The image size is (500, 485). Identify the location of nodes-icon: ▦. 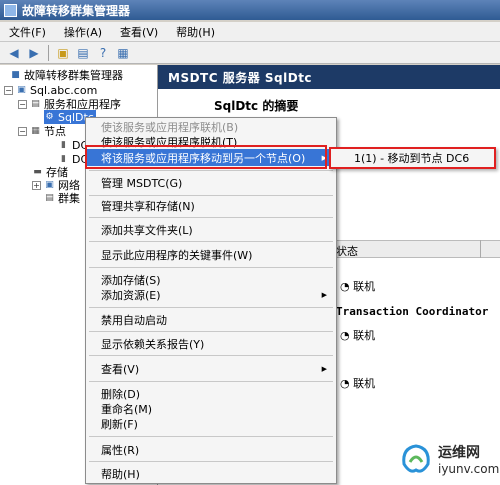
(35, 131).